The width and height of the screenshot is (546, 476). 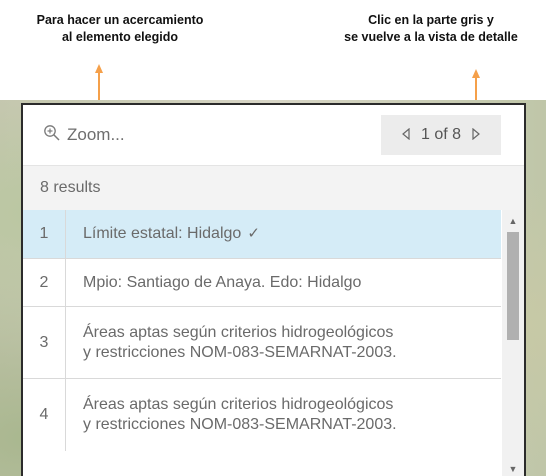 What do you see at coordinates (222, 282) in the screenshot?
I see `list-item-title: Mpio: Santiago de Anaya. Edo: Hidalgo` at bounding box center [222, 282].